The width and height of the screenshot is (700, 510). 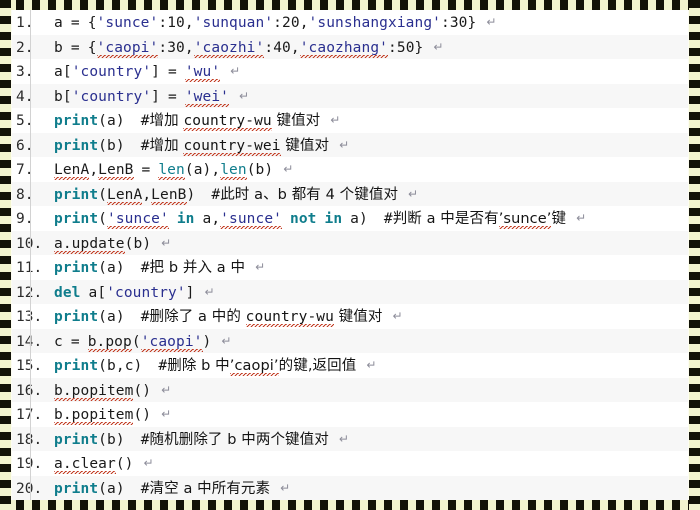 I want to click on code-line: 18.print(b)#随机删除了 b 中两个键值对 ↵, so click(x=350, y=439).